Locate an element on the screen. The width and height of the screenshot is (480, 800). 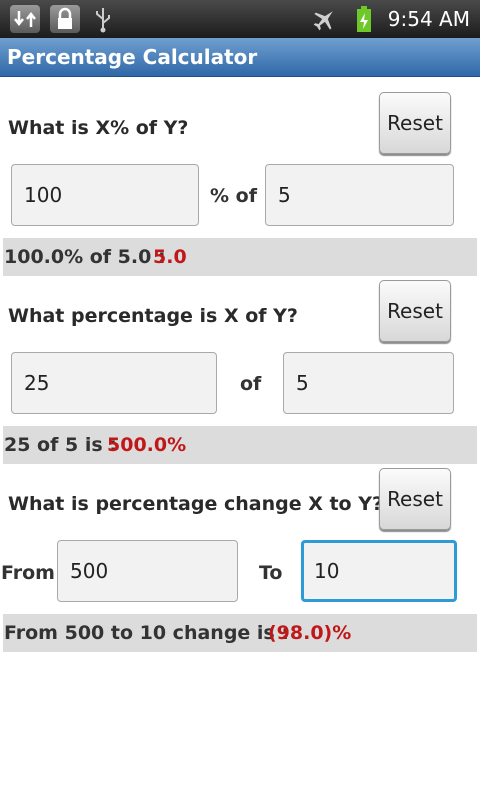
result-bar-2: 25 of 5 is : 500.0% is located at coordinates (240, 445).